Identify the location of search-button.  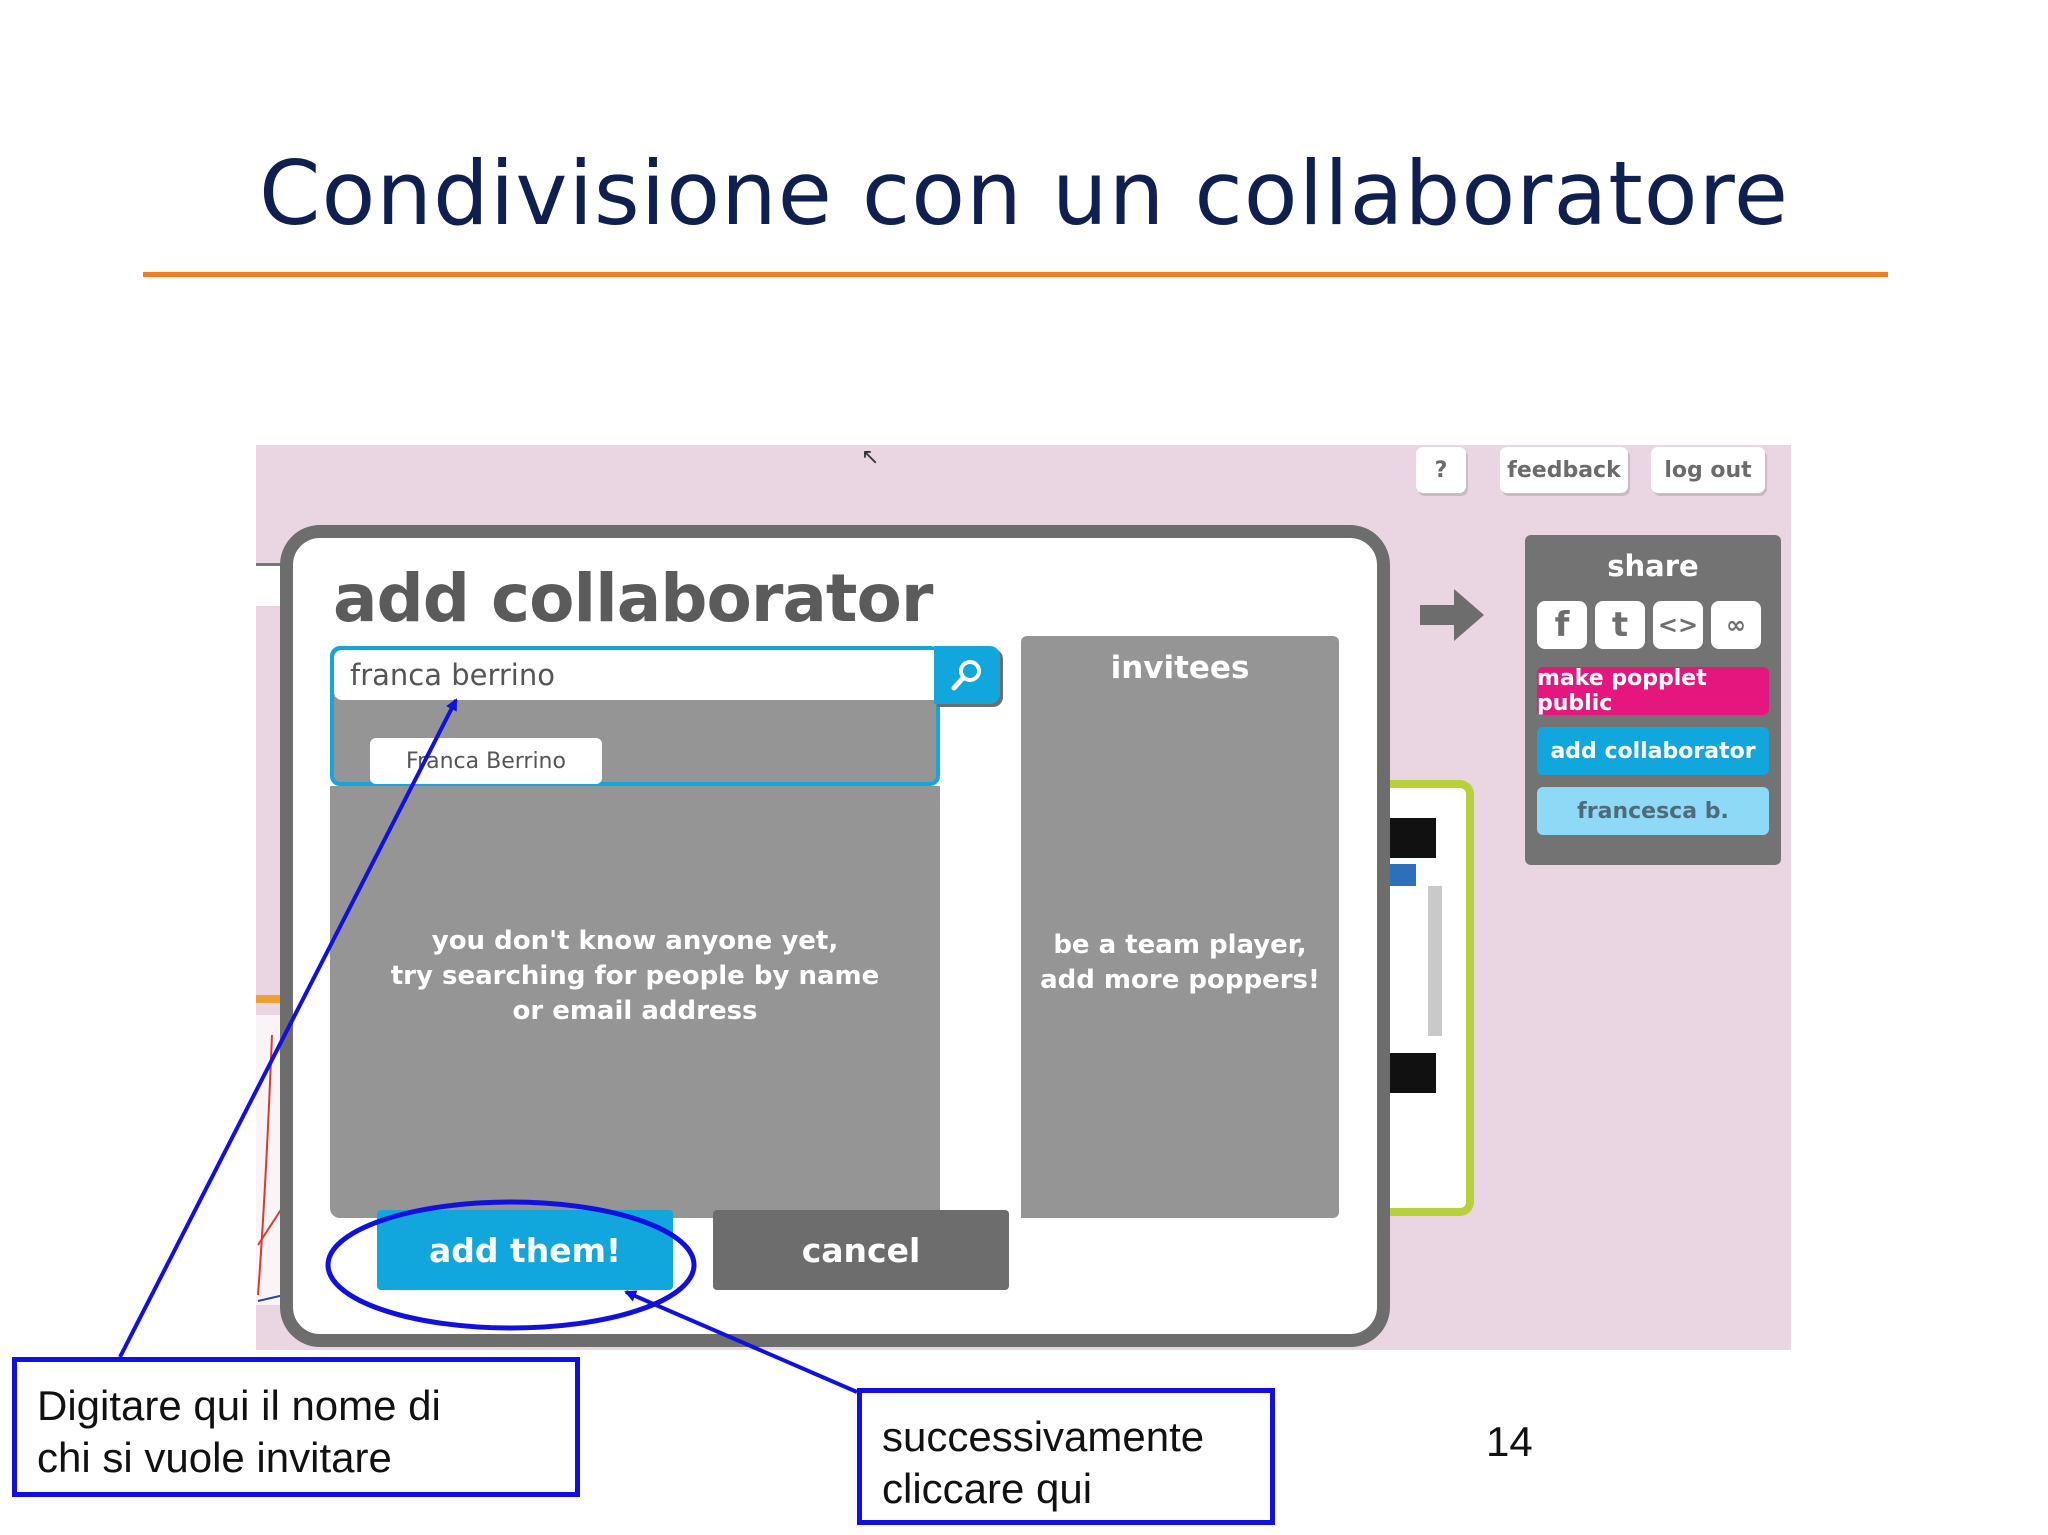
(967, 675).